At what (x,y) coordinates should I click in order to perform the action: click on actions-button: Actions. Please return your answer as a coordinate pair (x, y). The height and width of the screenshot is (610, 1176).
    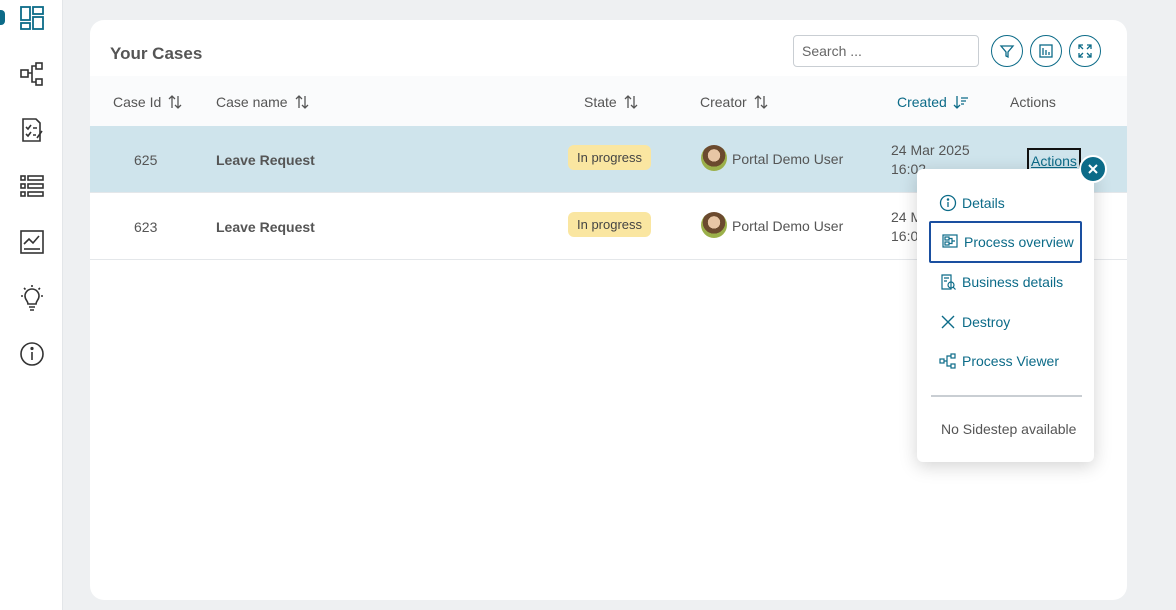
    Looking at the image, I should click on (1054, 159).